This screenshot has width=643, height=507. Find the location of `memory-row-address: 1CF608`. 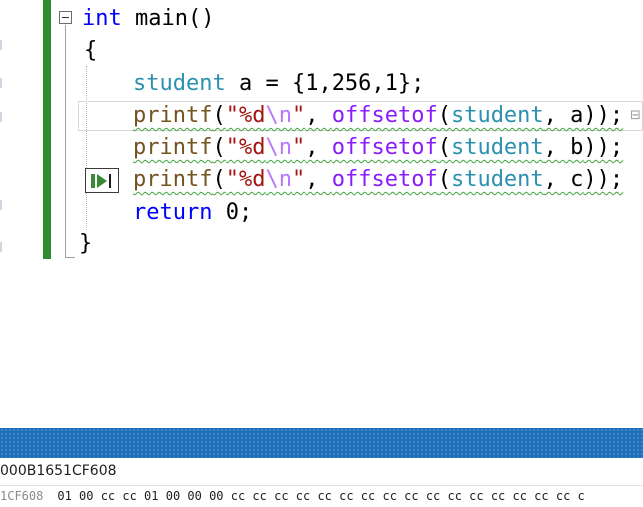

memory-row-address: 1CF608 is located at coordinates (22, 496).